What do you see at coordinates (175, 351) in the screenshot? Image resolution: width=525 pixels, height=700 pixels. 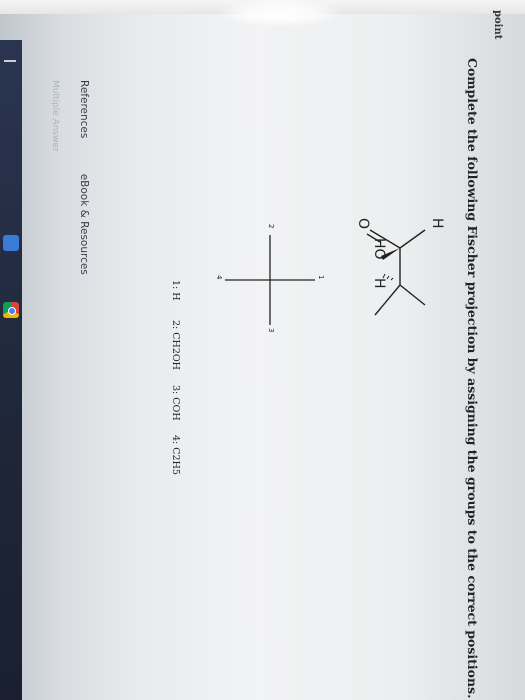 I see `group-label: CH2OH` at bounding box center [175, 351].